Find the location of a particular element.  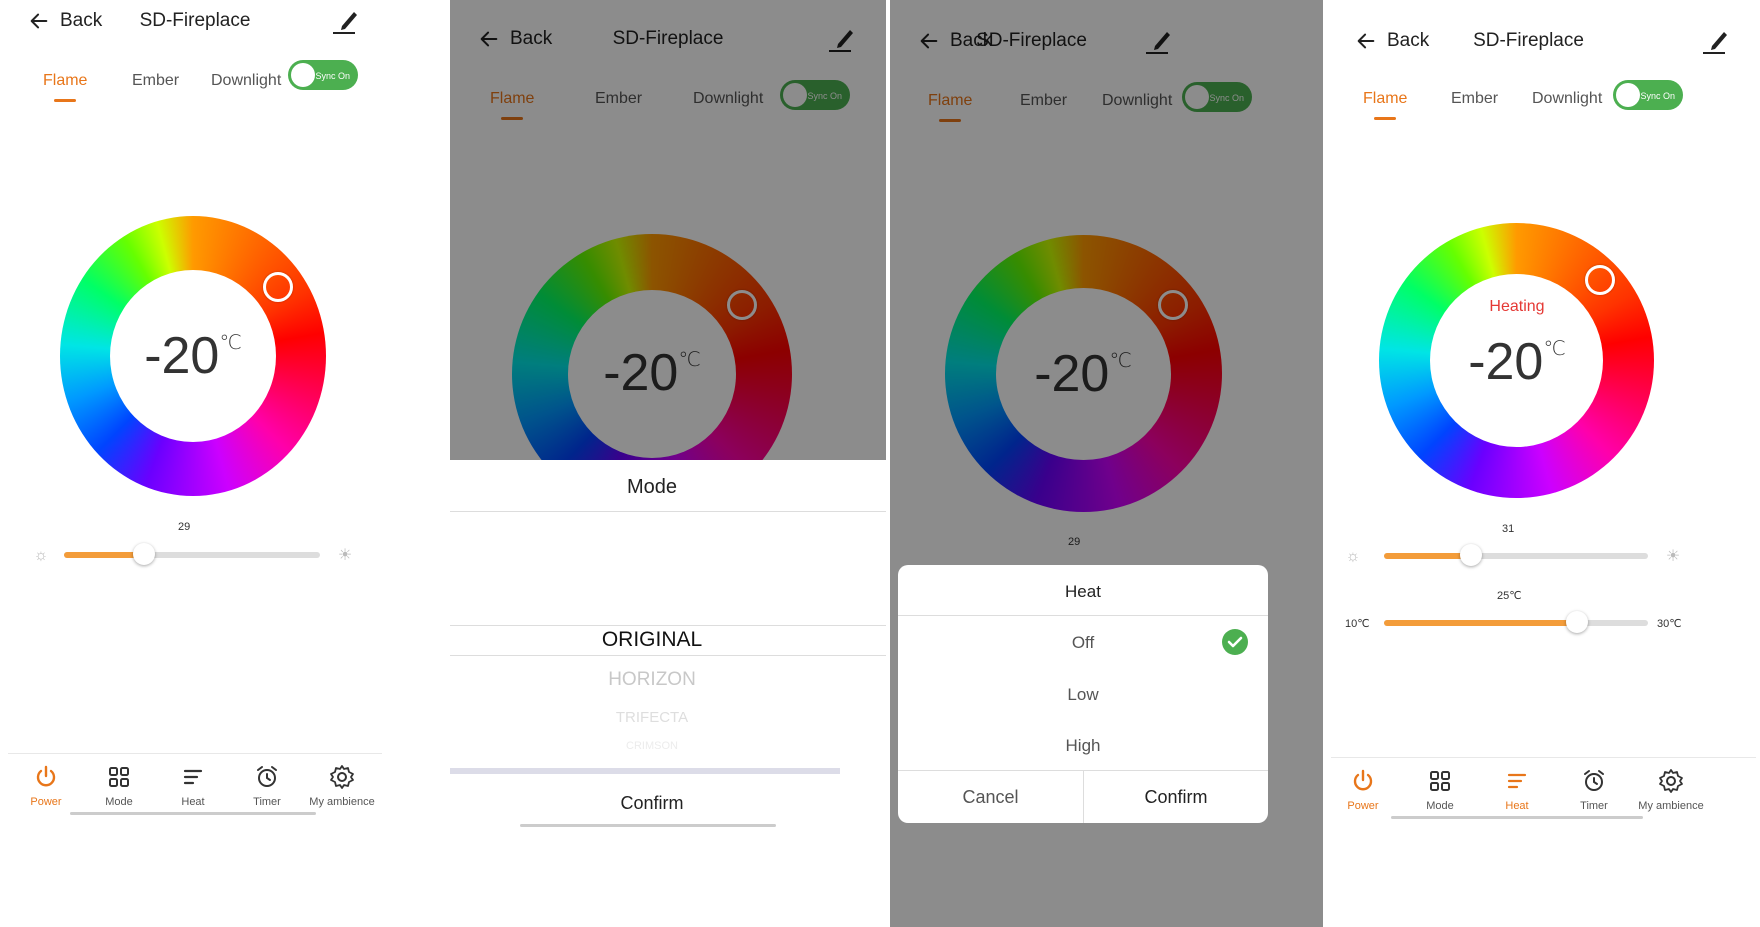

checkmark-glyph is located at coordinates (1235, 642).